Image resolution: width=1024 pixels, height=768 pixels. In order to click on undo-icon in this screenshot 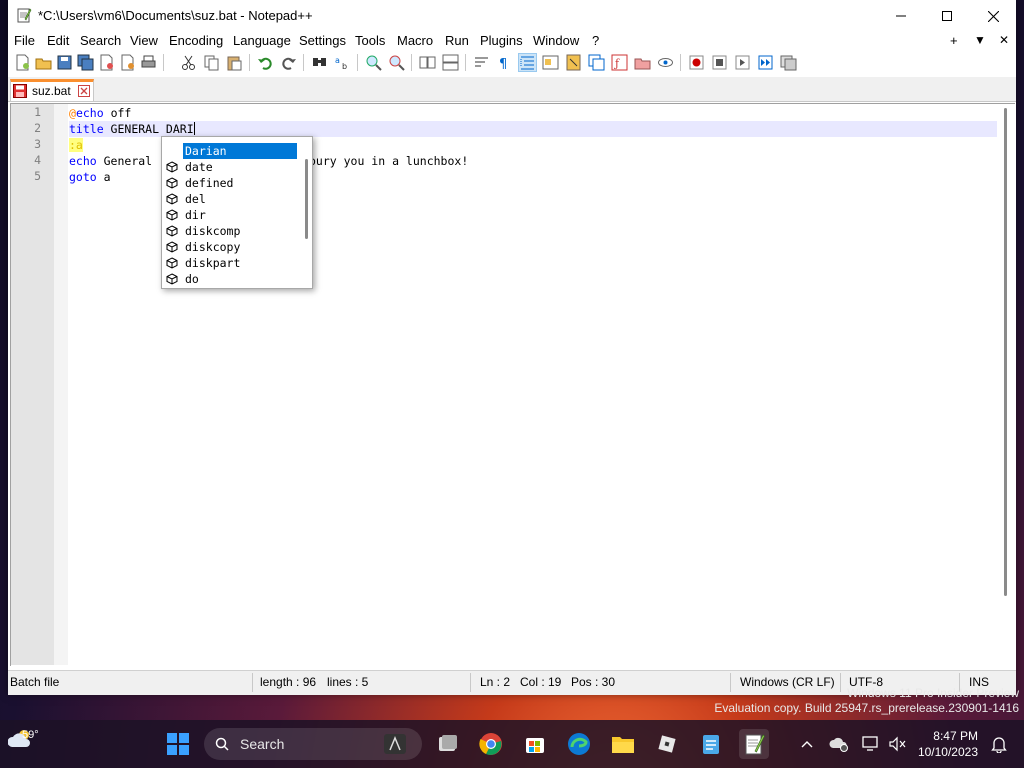, I will do `click(265, 62)`.